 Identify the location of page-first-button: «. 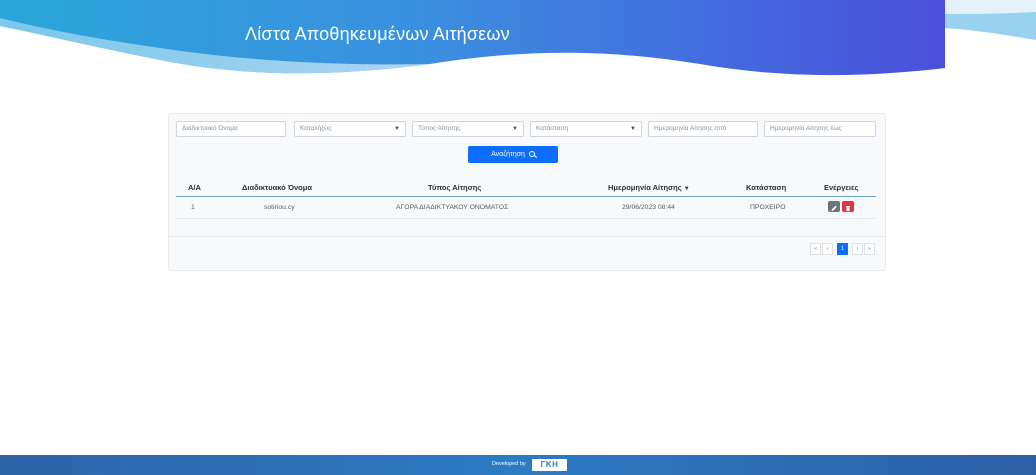
(815, 249).